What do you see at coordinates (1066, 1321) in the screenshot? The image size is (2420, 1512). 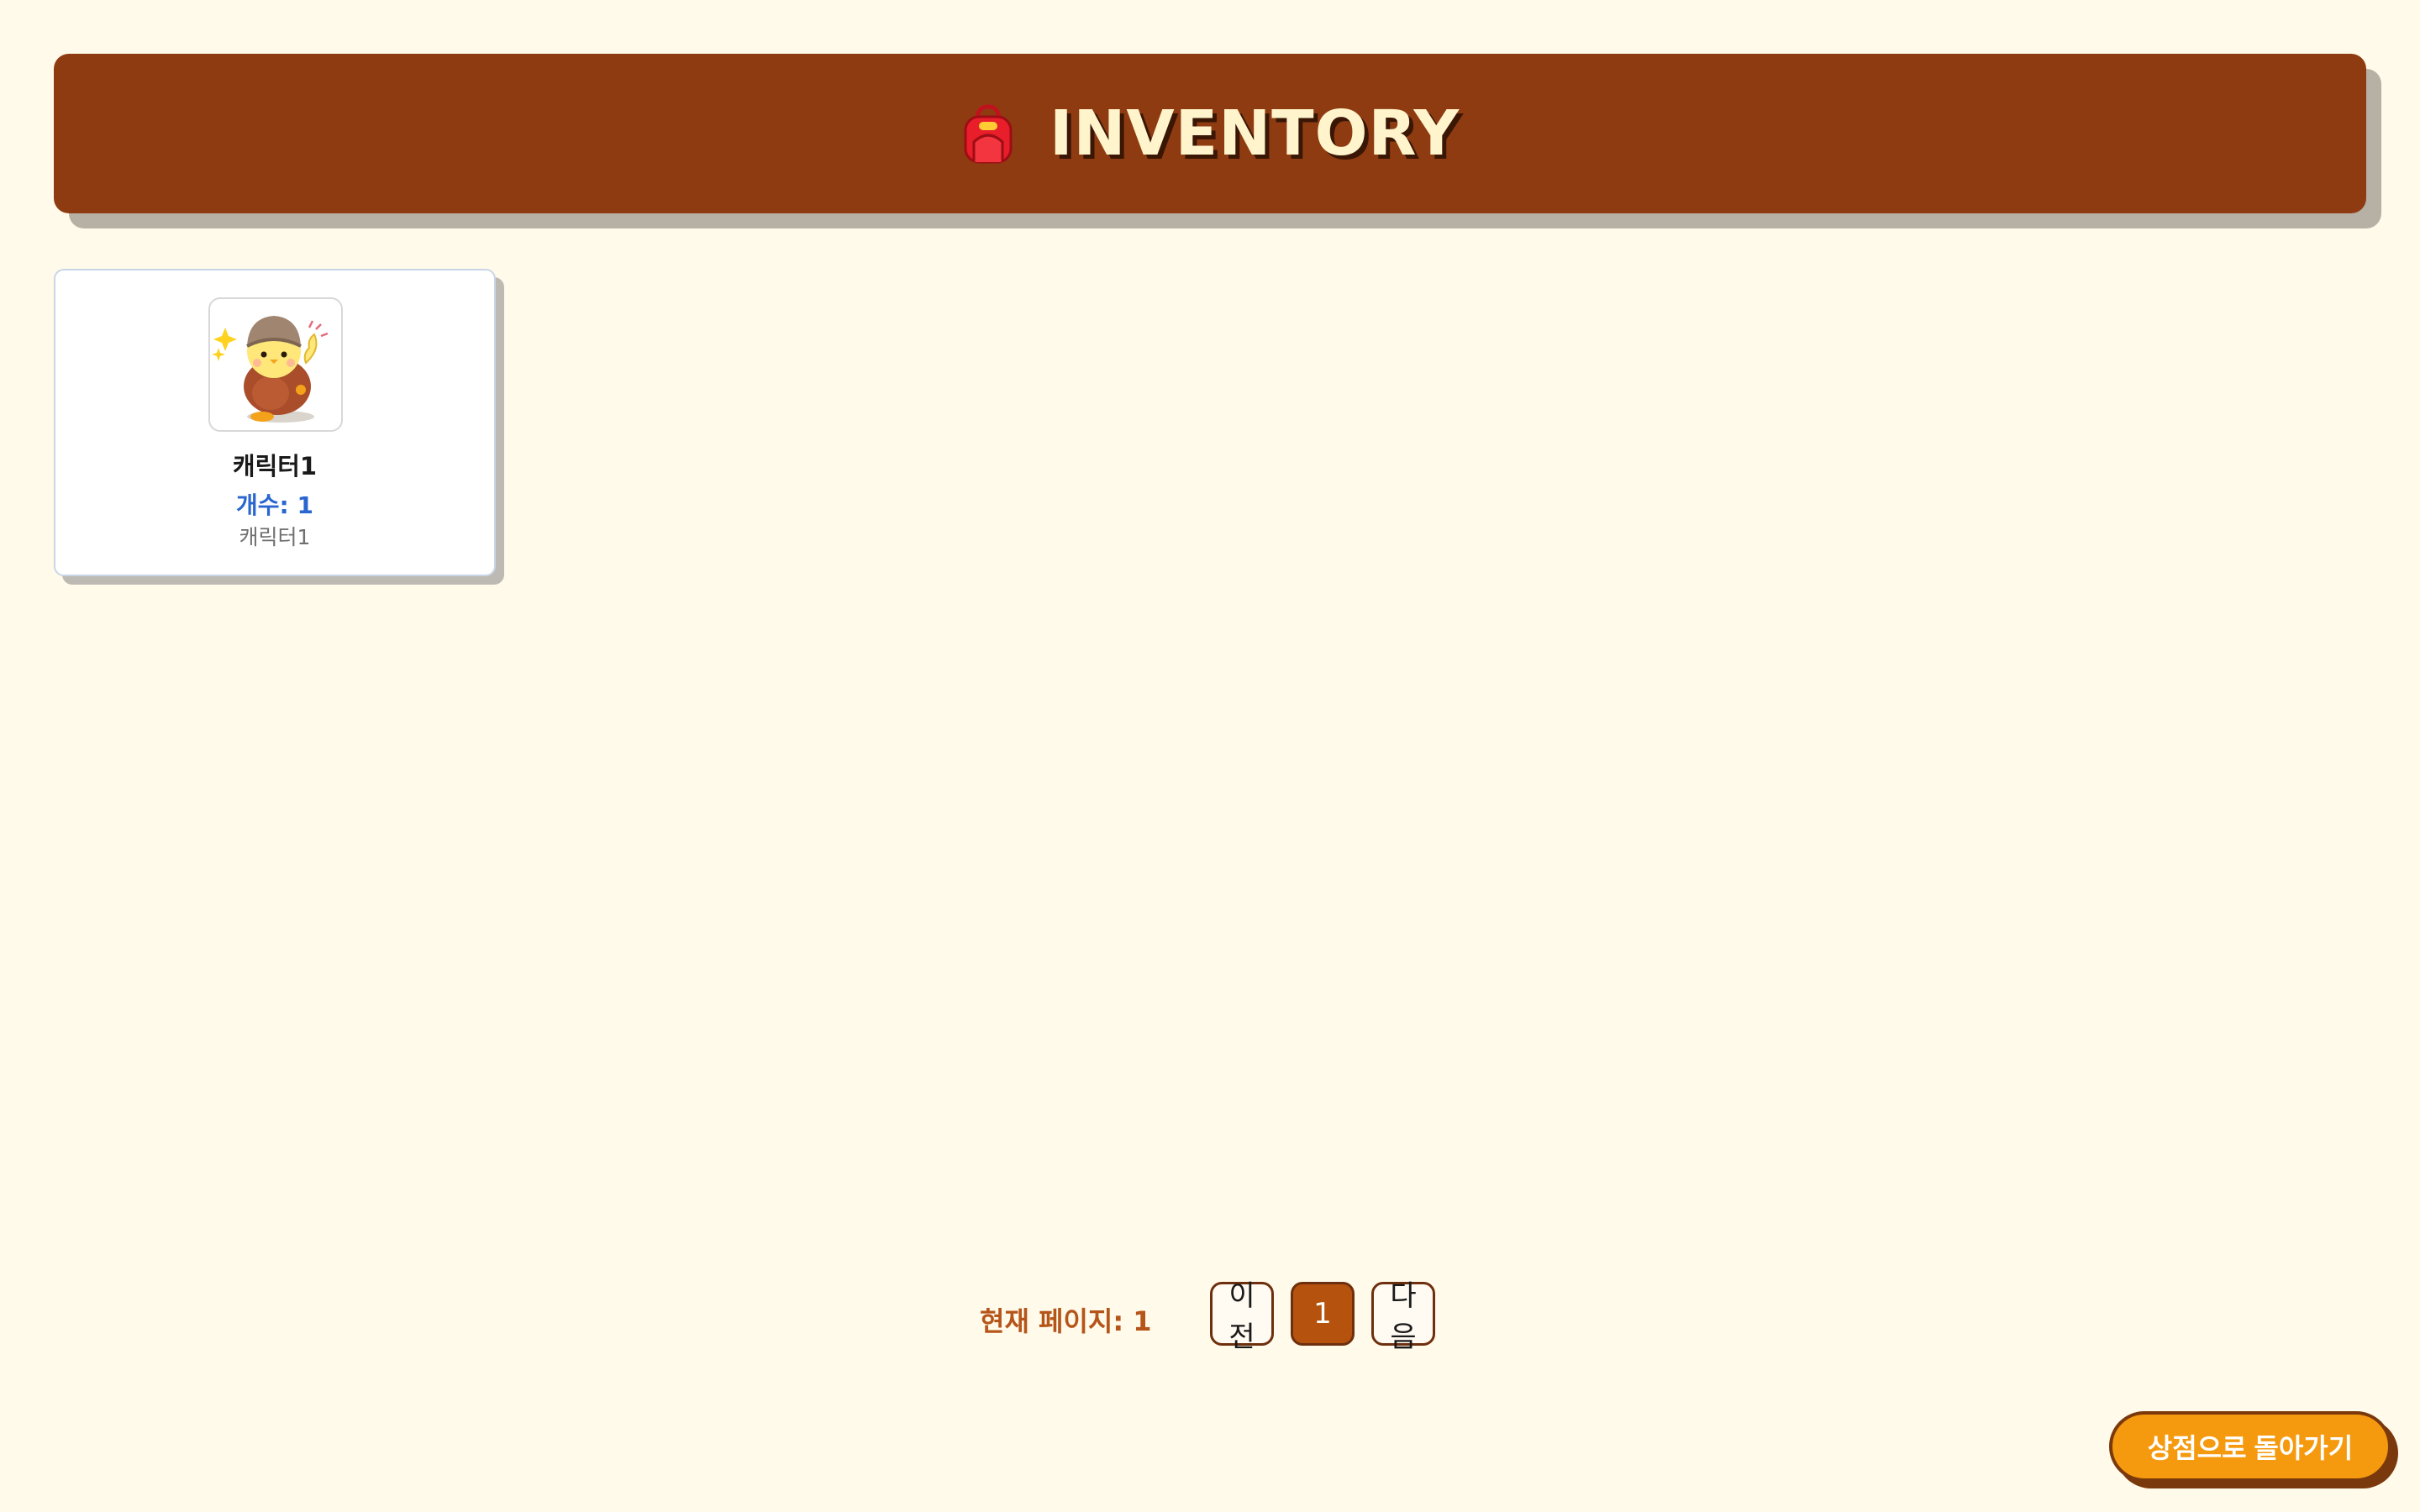 I see `current-page-label: 현재 페이지: 1` at bounding box center [1066, 1321].